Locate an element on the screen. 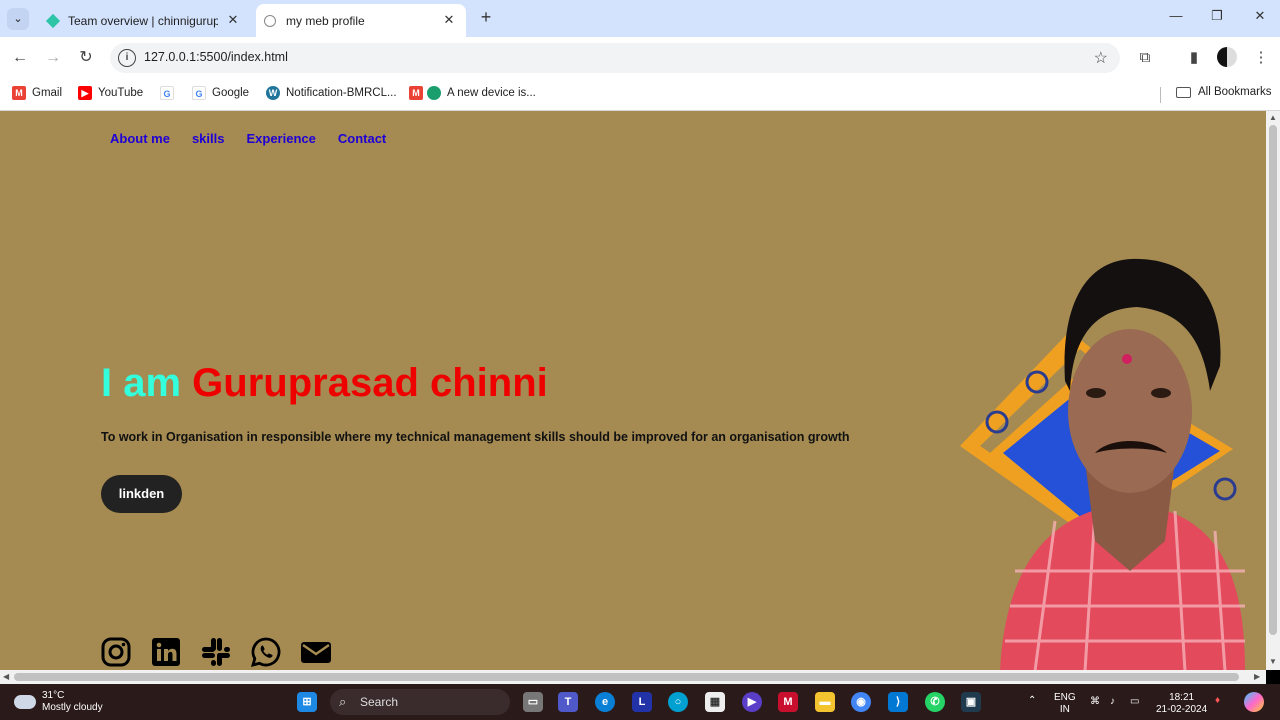  edge-icon: e is located at coordinates (605, 702).